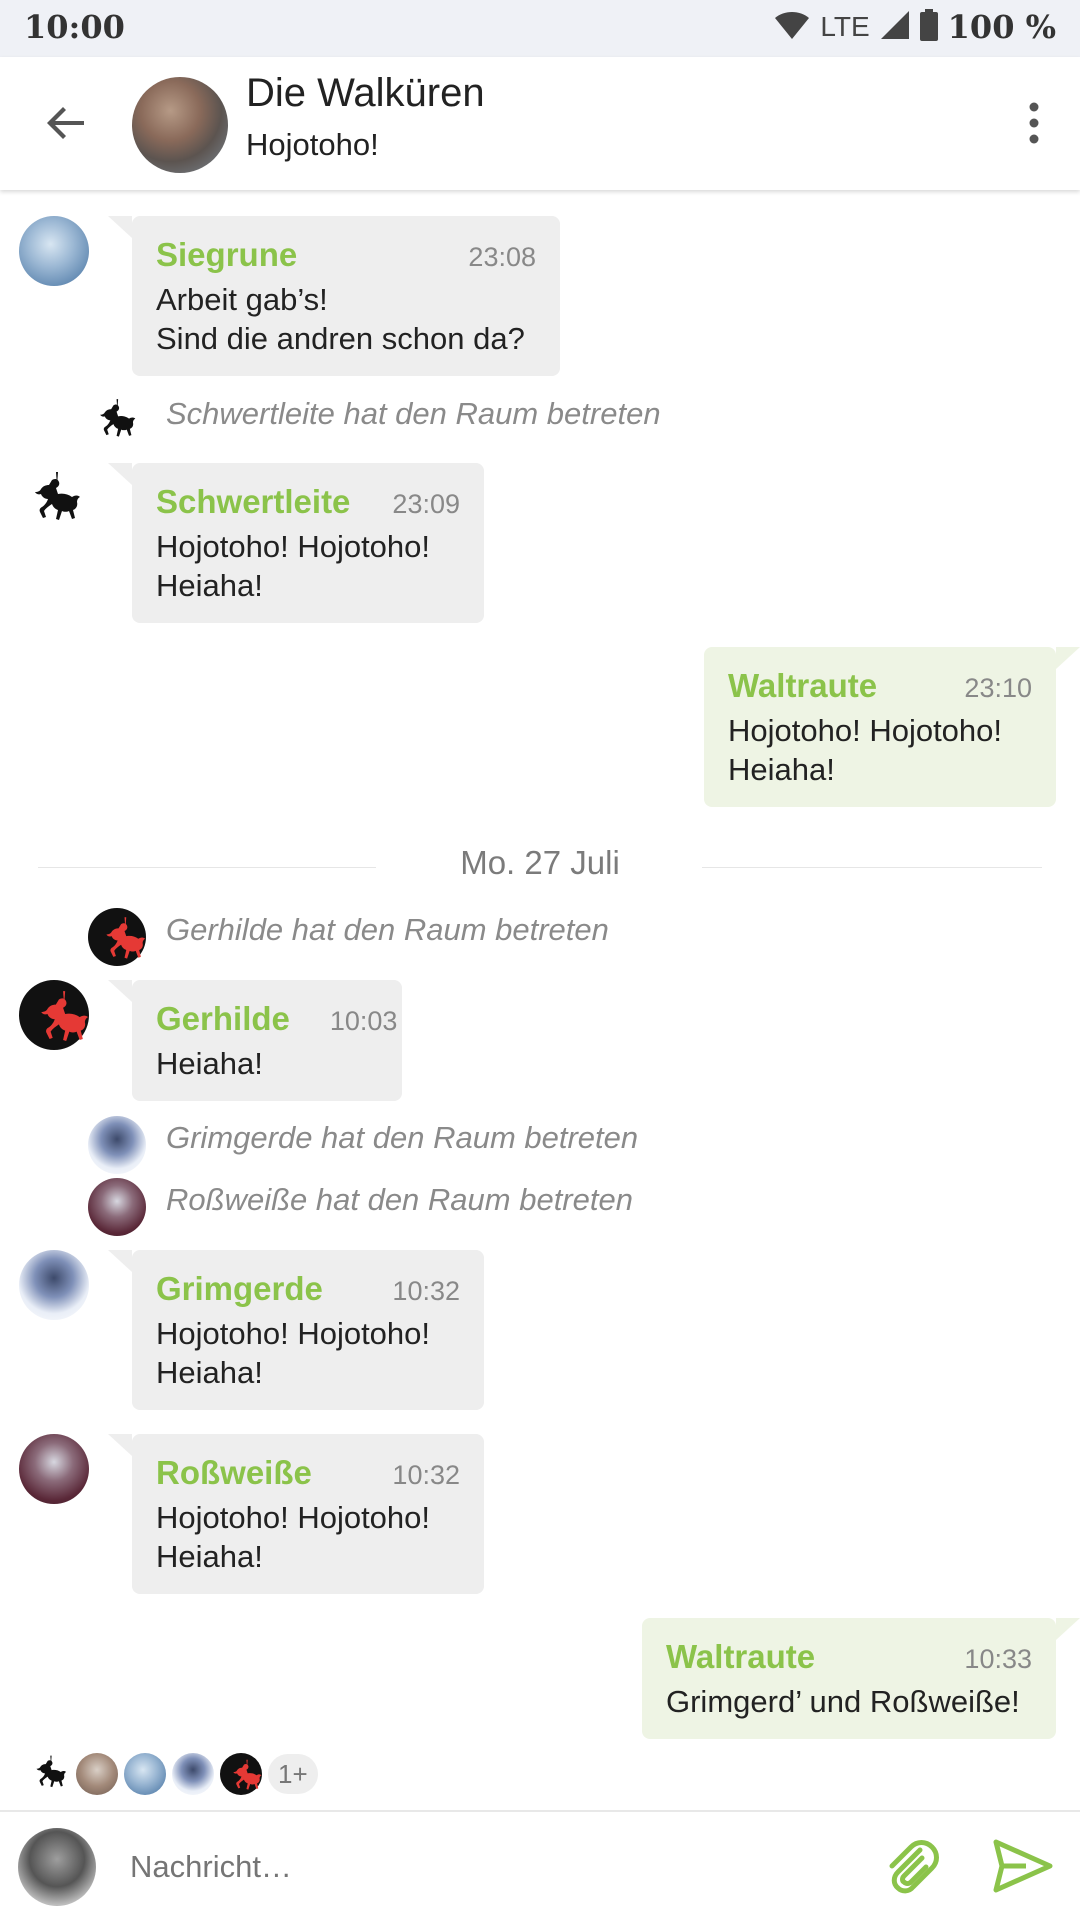 The width and height of the screenshot is (1080, 1920). I want to click on room-event: Grimgerde hat den Raum betreten, so click(402, 1137).